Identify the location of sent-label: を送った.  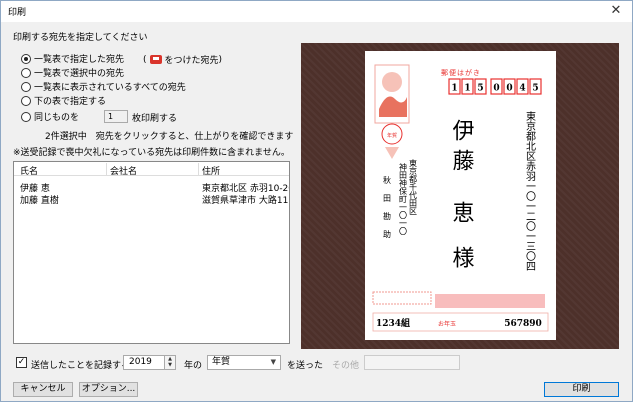
(305, 366).